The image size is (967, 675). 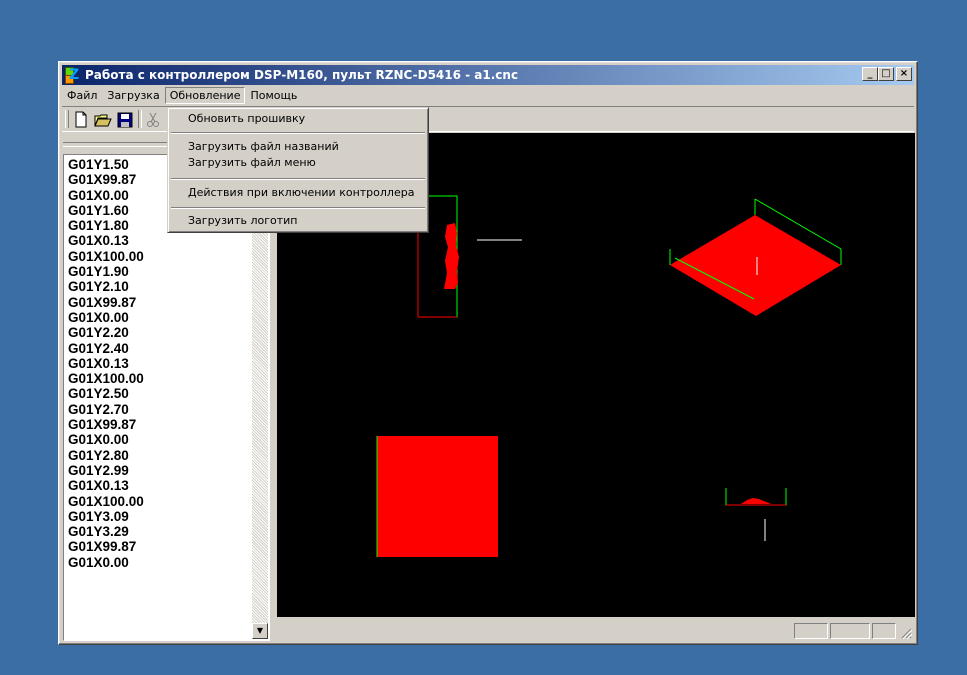 I want to click on menu-item-load-names-file: Загрузить файл названий, so click(x=263, y=146).